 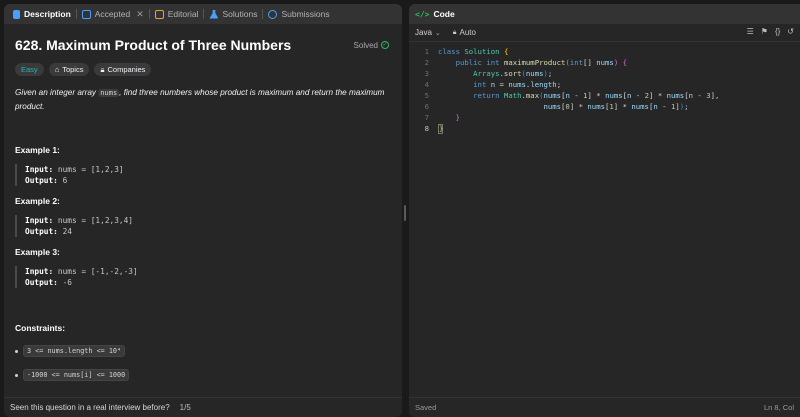 I want to click on toolbar-icons: ☰ ⚑ {} ↺, so click(x=770, y=31).